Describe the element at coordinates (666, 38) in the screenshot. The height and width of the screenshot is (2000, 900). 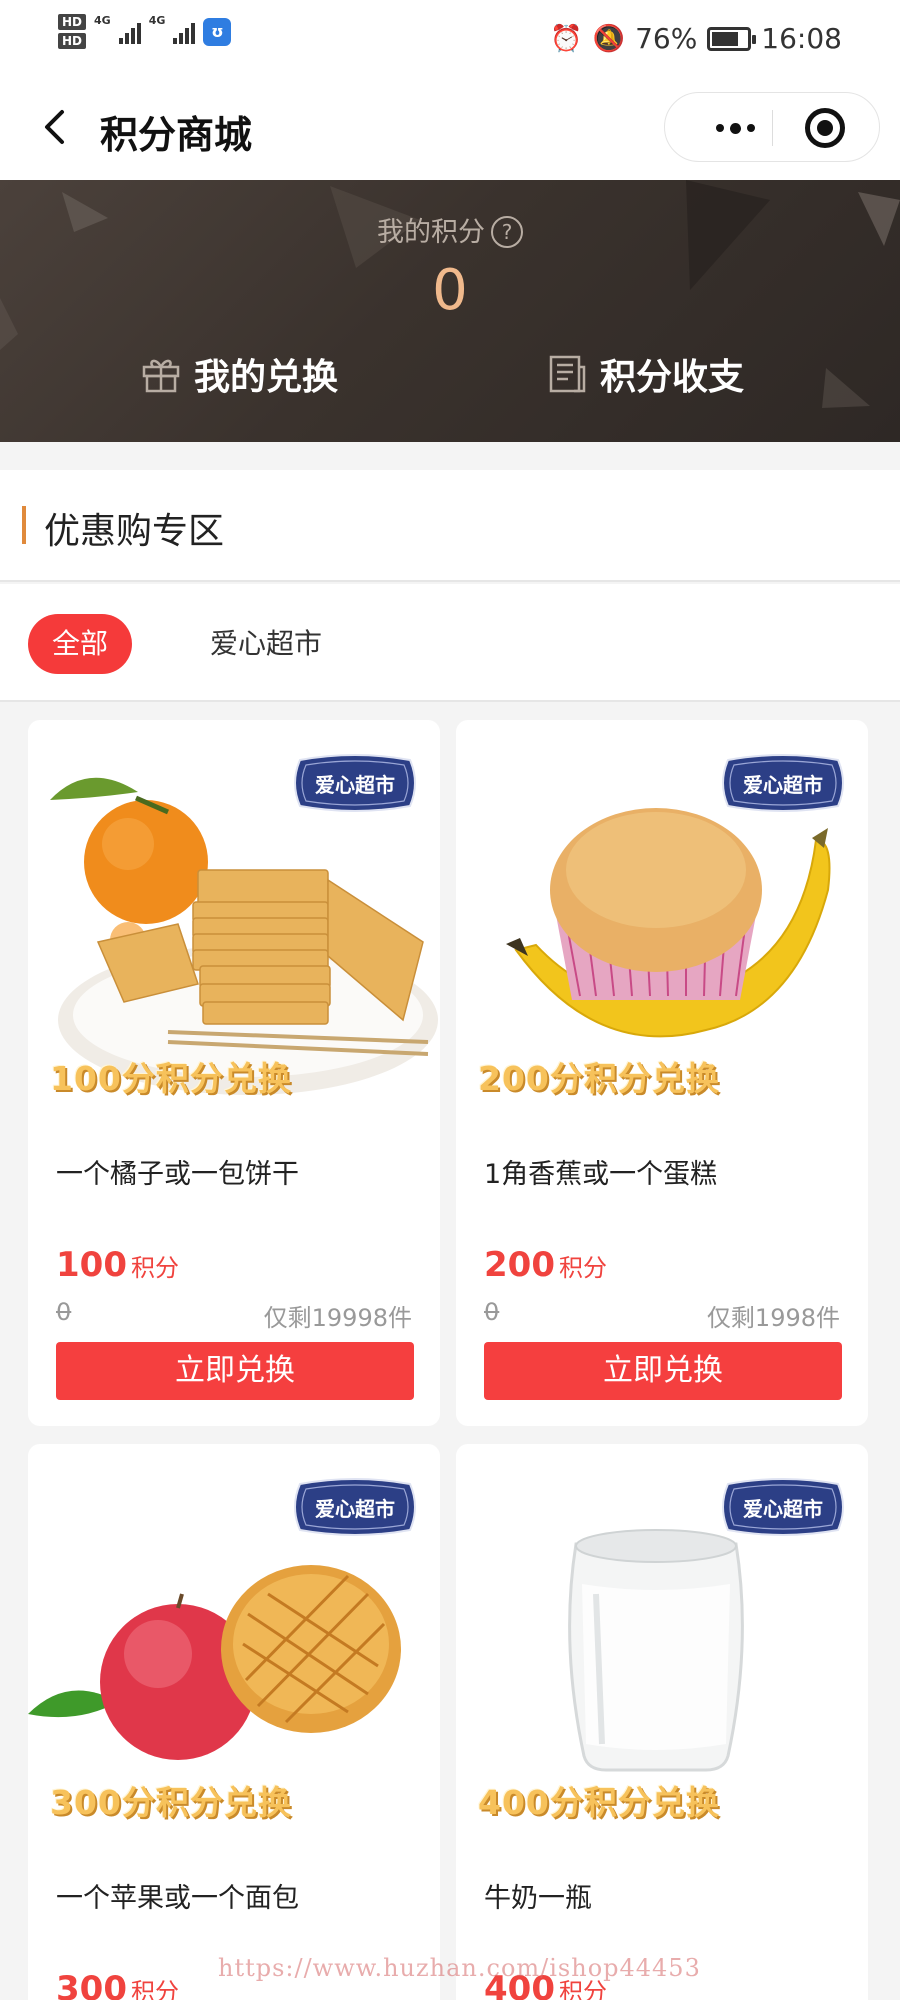
I see `battery-percent: 76%` at that location.